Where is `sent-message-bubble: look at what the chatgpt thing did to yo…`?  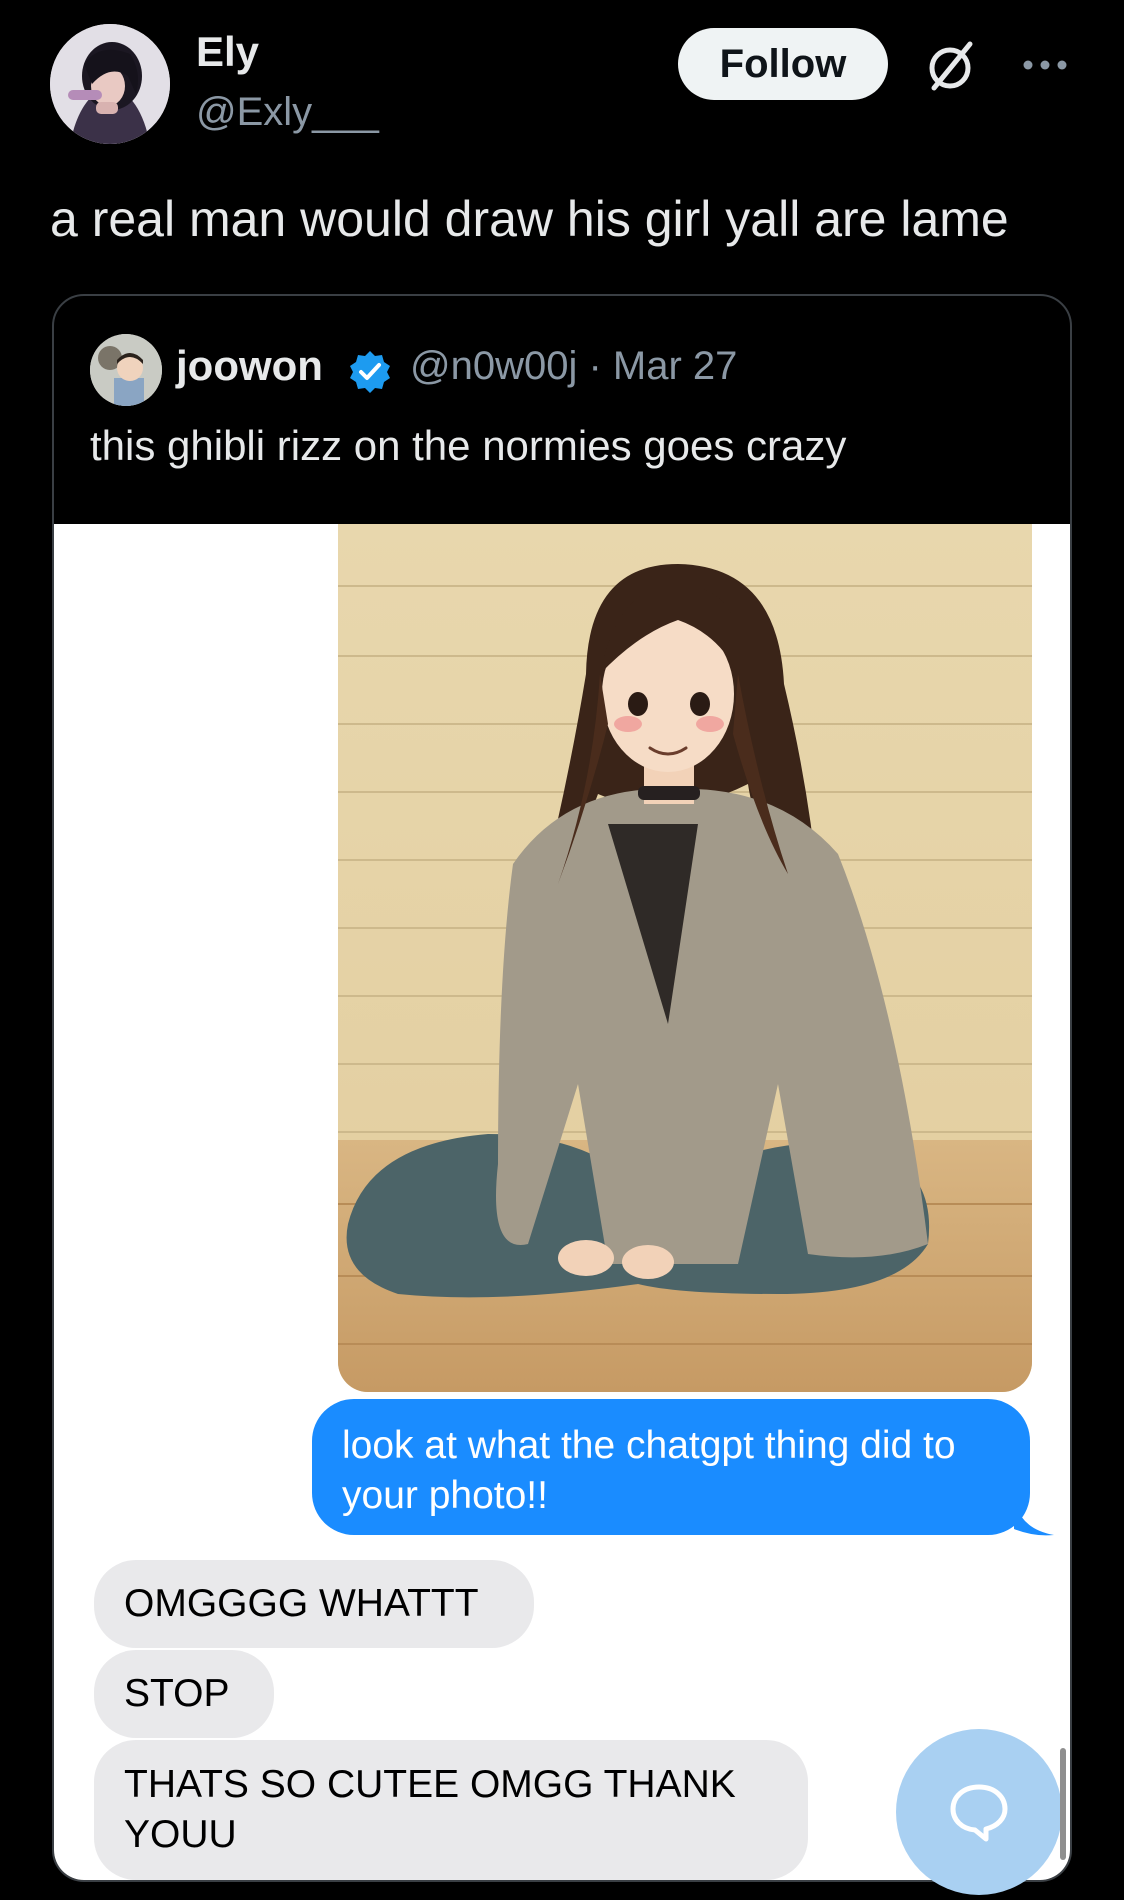 sent-message-bubble: look at what the chatgpt thing did to yo… is located at coordinates (671, 1467).